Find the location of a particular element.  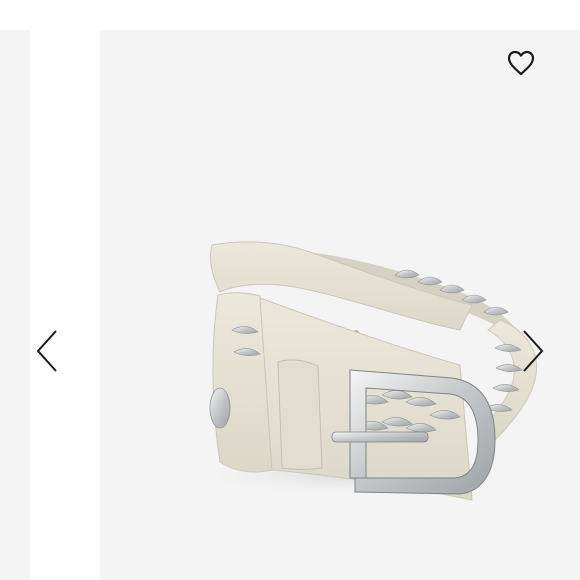

previous-slide-peek is located at coordinates (15, 305).